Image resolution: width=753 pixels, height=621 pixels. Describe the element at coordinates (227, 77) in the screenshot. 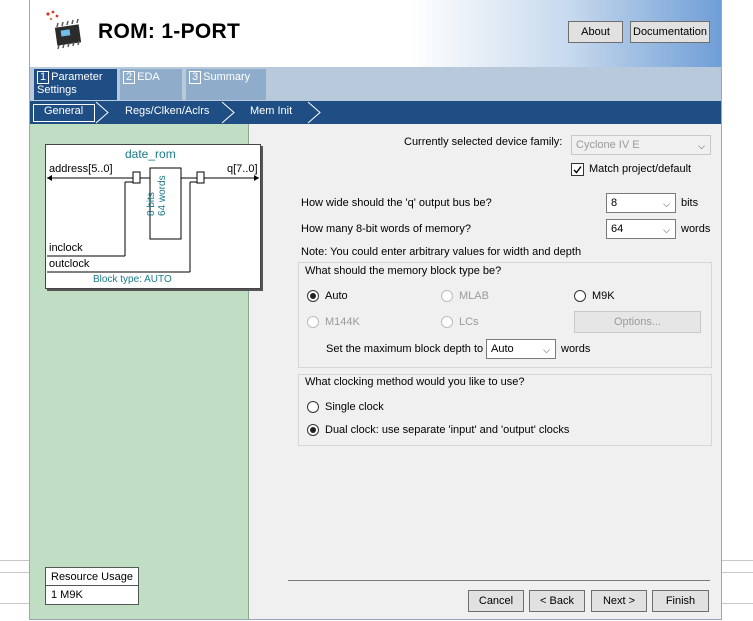

I see `tab-label: Summary` at that location.